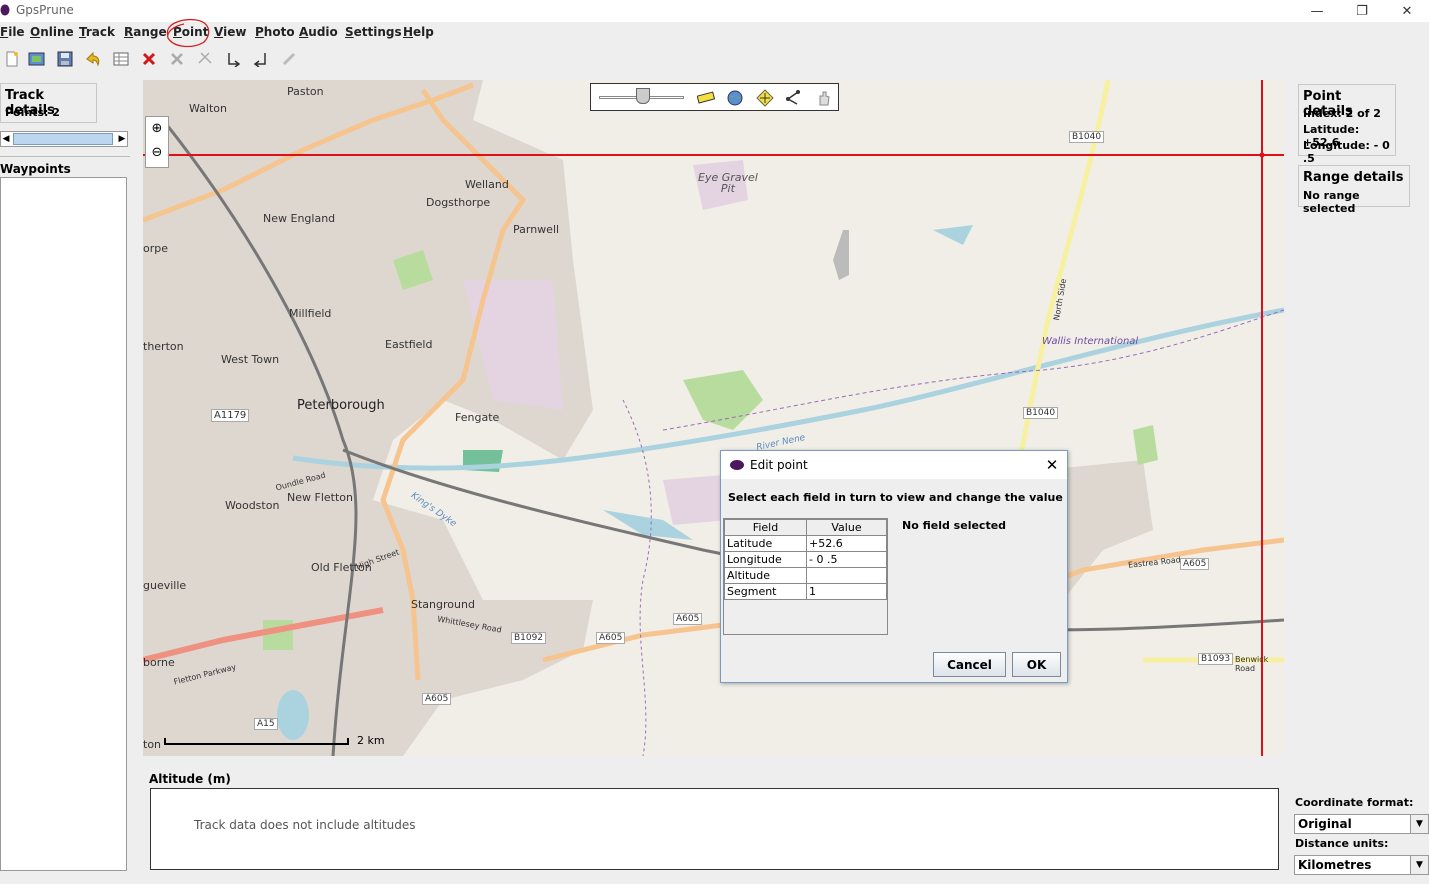  Describe the element at coordinates (1036, 664) in the screenshot. I see `ok-button: OK` at that location.